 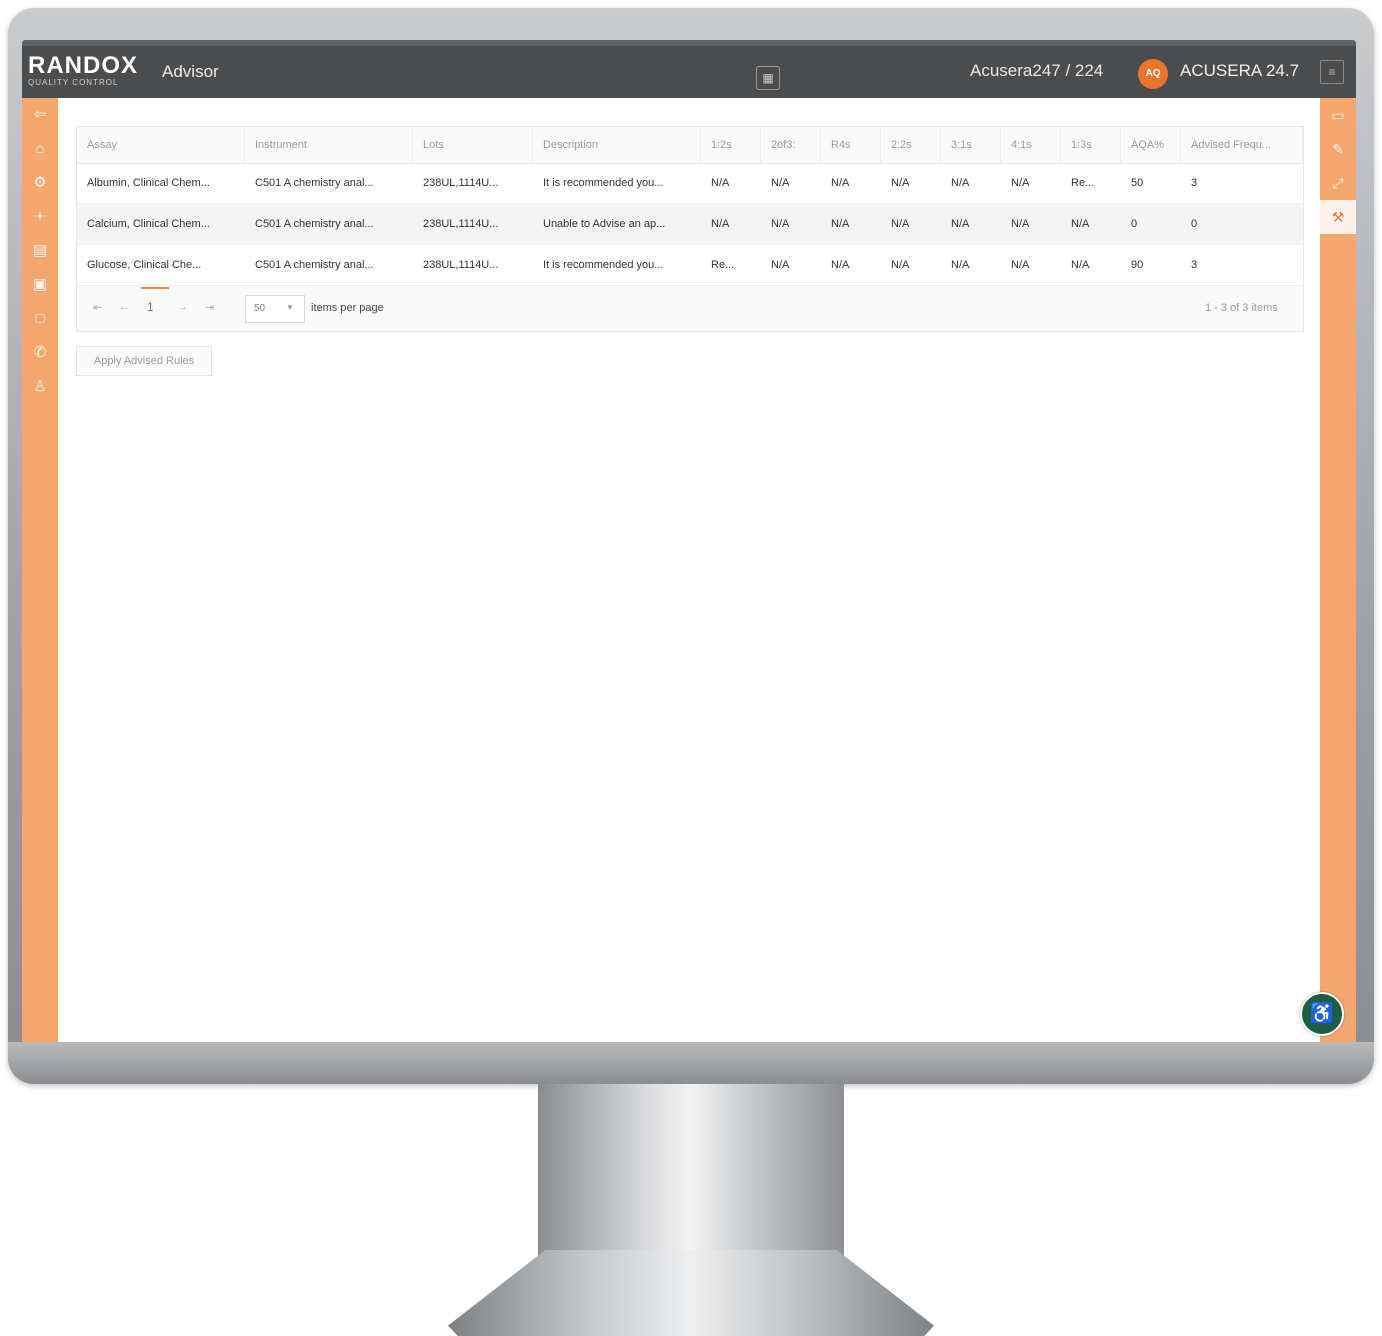 I want to click on column-header-rule-1-2s: 1:2s, so click(x=731, y=145).